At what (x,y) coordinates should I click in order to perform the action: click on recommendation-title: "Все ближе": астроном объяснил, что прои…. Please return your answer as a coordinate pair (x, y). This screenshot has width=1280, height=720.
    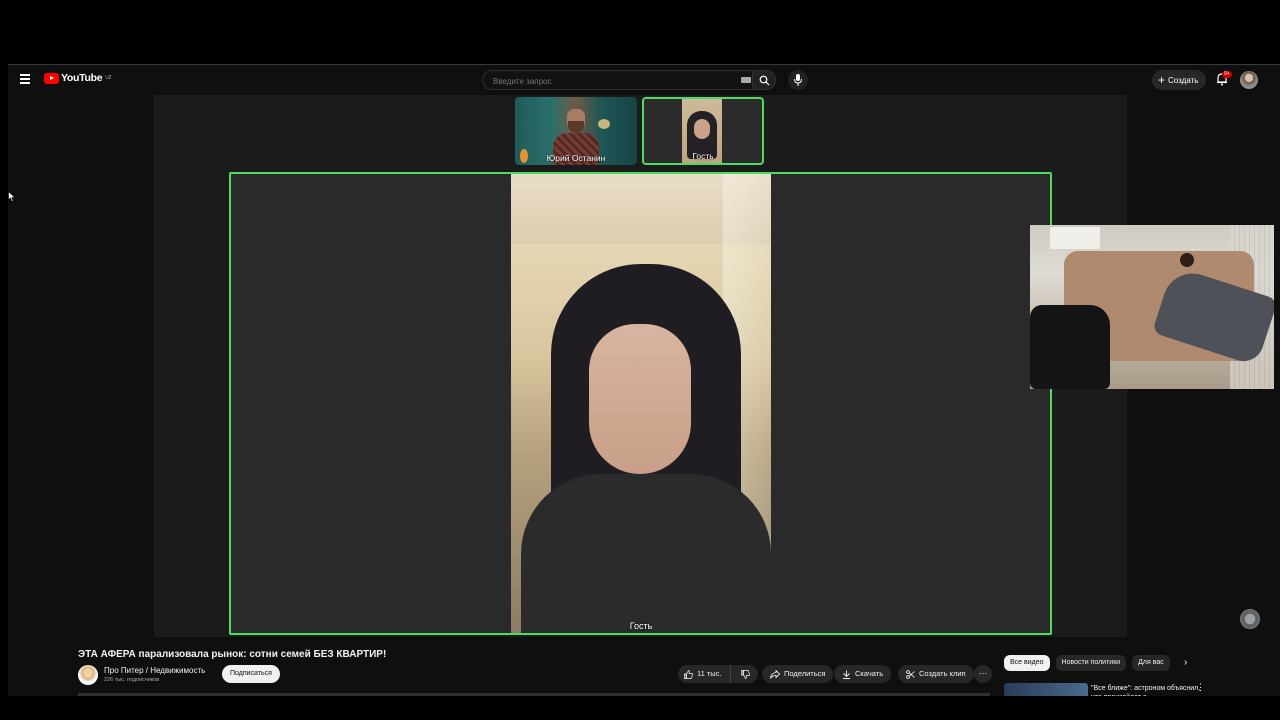
    Looking at the image, I should click on (1146, 690).